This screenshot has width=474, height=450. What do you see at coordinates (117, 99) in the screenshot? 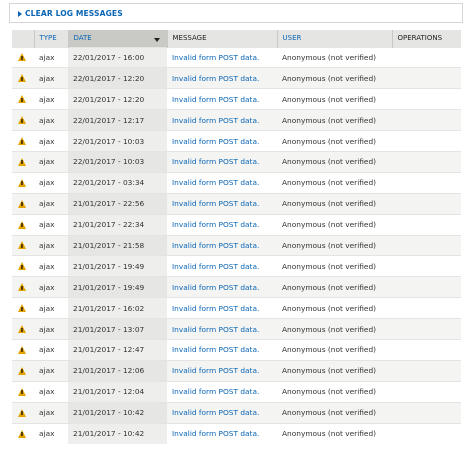
I see `date-cell: 22/01/2017 - 12:20` at bounding box center [117, 99].